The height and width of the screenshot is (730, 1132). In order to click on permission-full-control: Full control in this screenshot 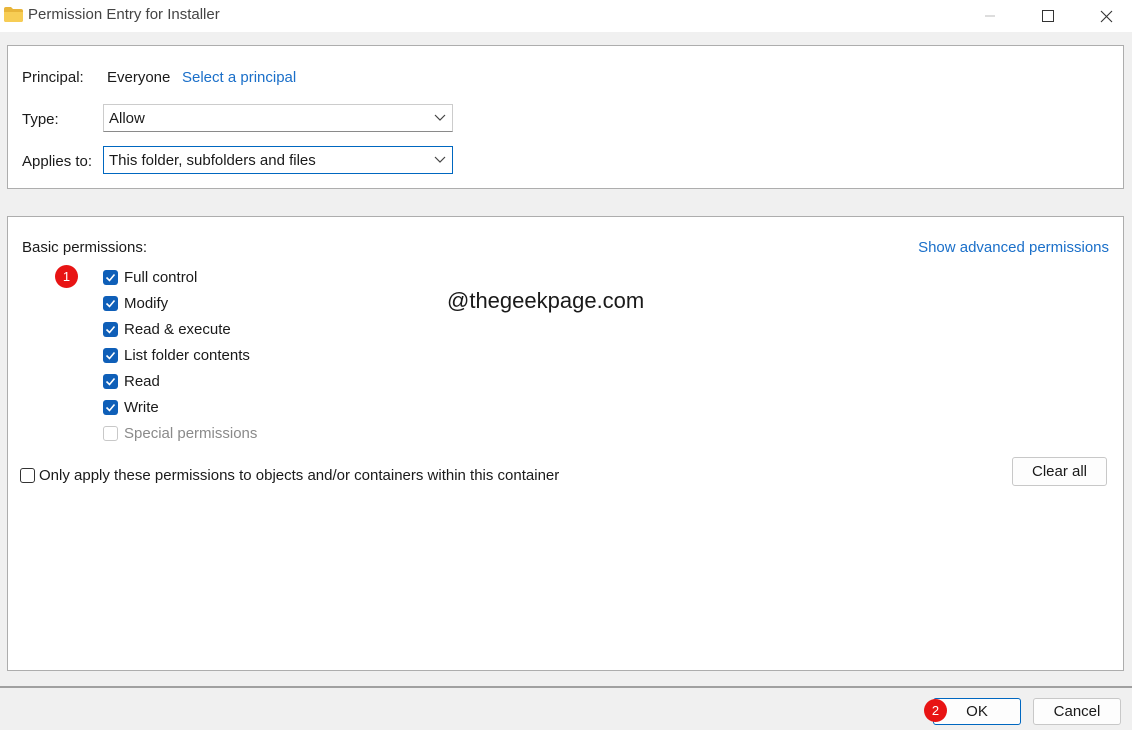, I will do `click(150, 277)`.